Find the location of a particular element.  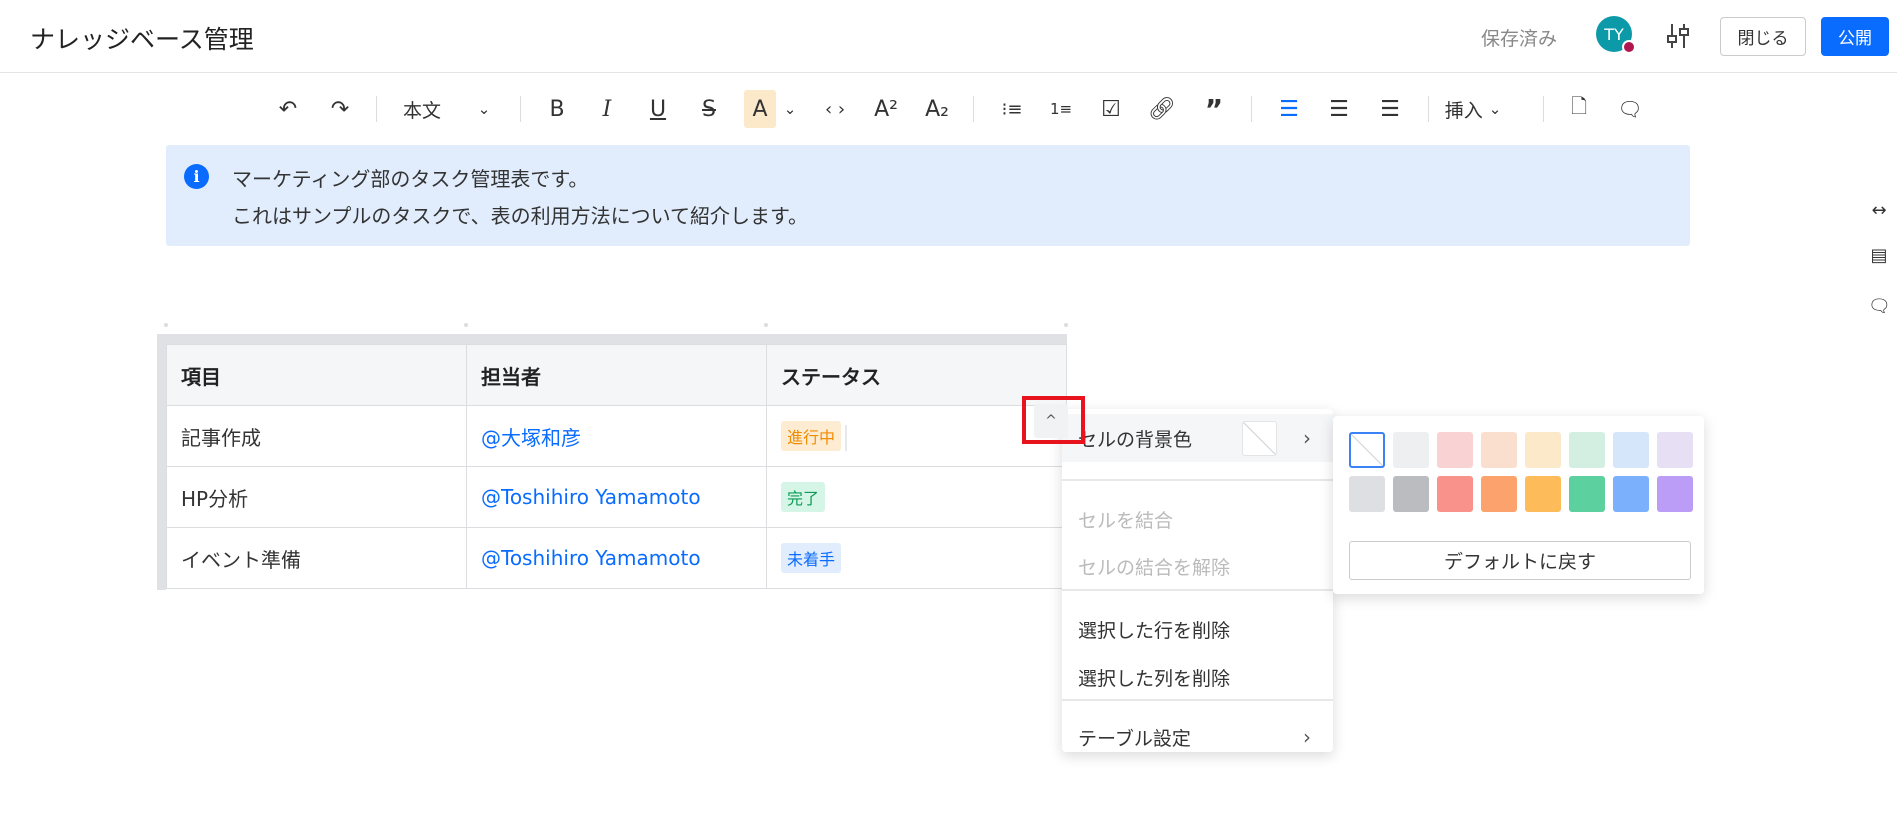

table-row: イベント準備 @Toshihiro Yamamoto 未着手 is located at coordinates (616, 558).